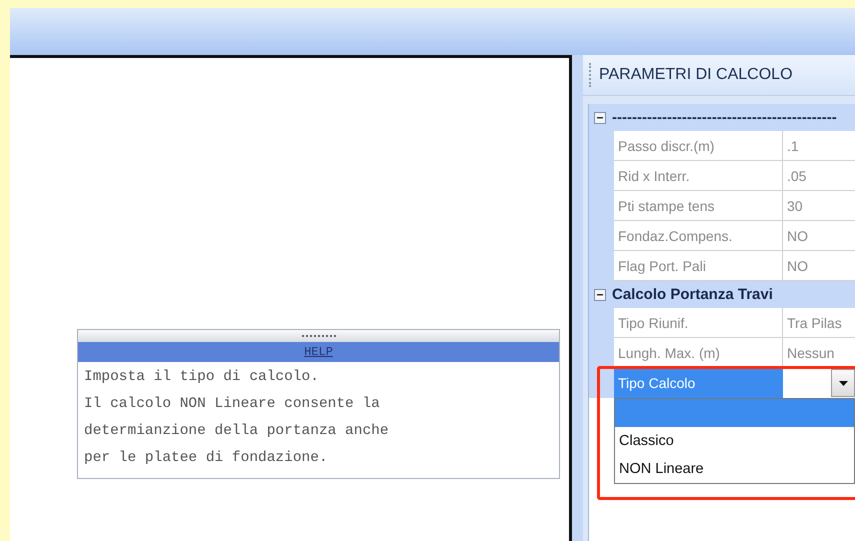 The image size is (855, 541). What do you see at coordinates (698, 176) in the screenshot?
I see `property-name: Rid x Interr.` at bounding box center [698, 176].